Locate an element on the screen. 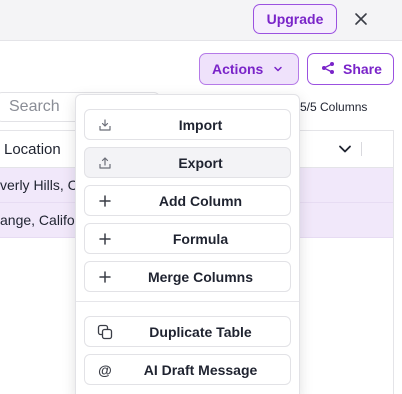  export-icon is located at coordinates (105, 163).